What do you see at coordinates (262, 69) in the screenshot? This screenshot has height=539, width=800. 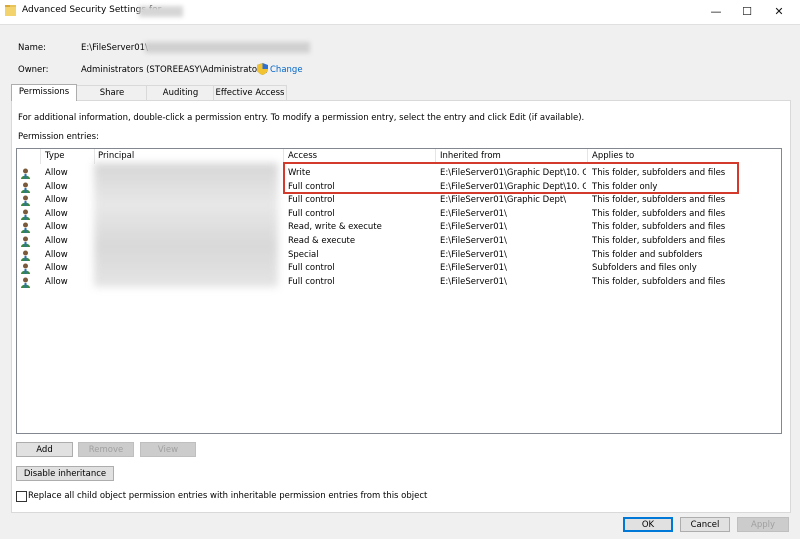 I see `uac-shield-icon` at bounding box center [262, 69].